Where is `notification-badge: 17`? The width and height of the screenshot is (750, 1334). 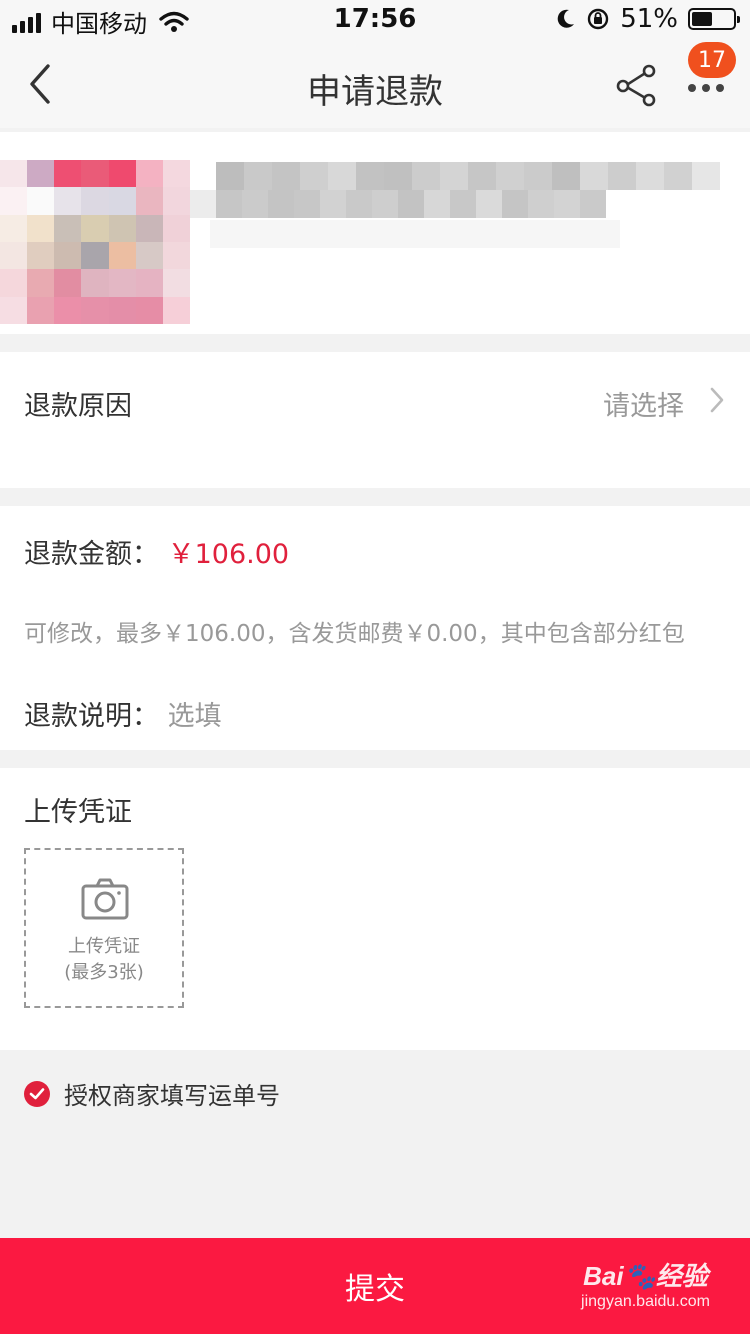 notification-badge: 17 is located at coordinates (712, 60).